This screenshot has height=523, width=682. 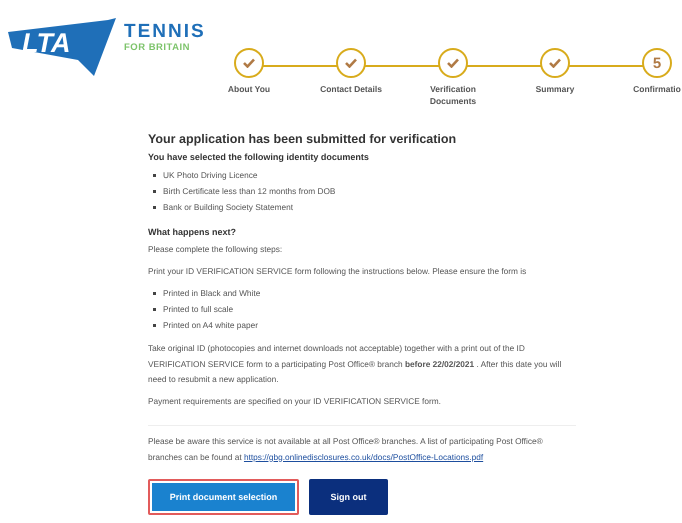 I want to click on step-label: About You, so click(x=249, y=89).